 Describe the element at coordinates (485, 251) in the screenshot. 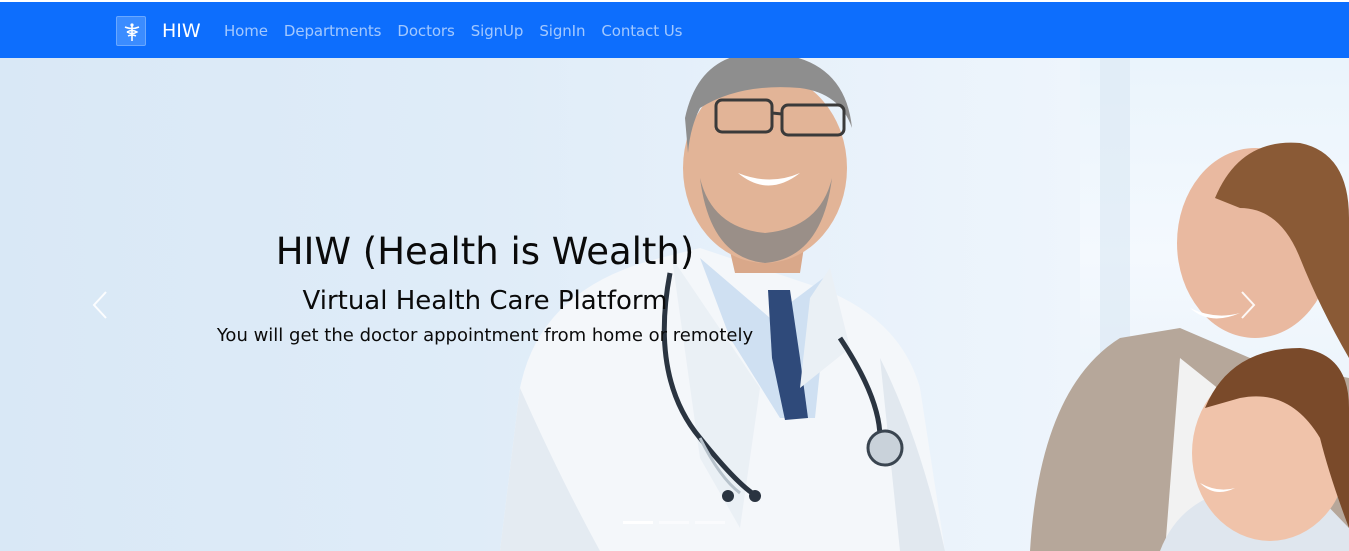

I see `hero-title: HIW (Health is Wealth)` at that location.